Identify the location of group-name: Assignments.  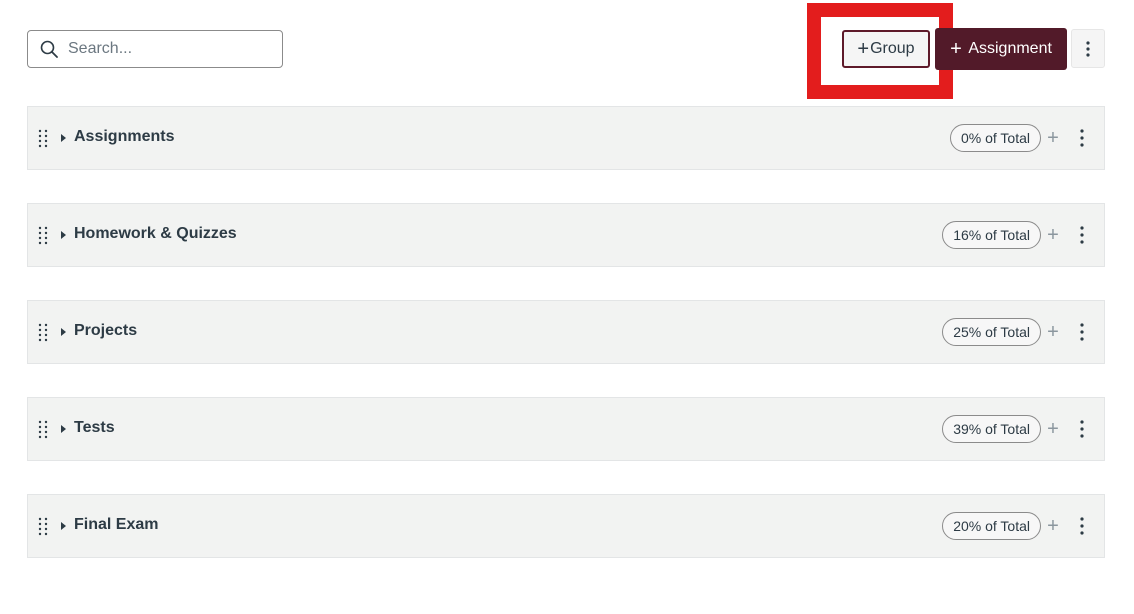
(124, 137).